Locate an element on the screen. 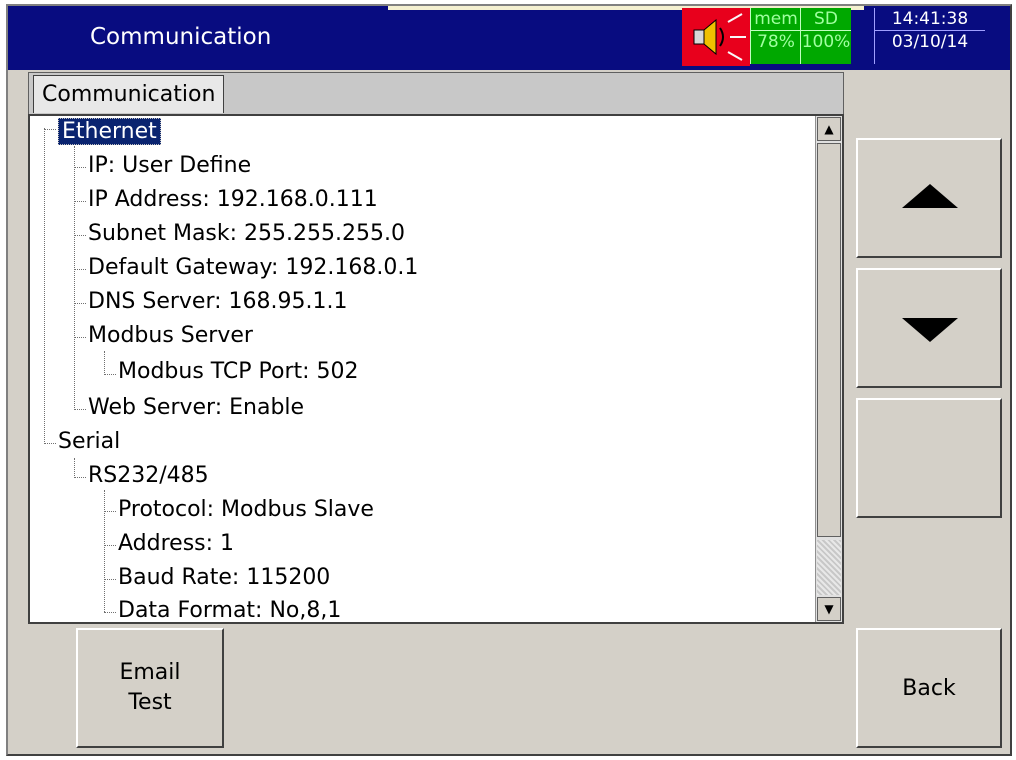  sd-label: SD is located at coordinates (826, 19).